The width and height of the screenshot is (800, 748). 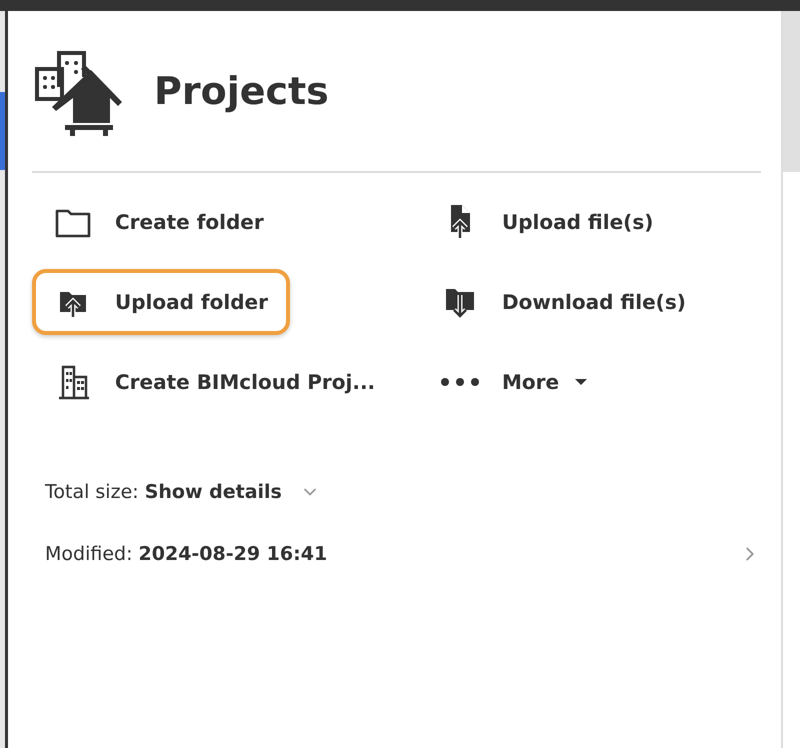 What do you see at coordinates (161, 302) in the screenshot?
I see `action-button: Upload folder` at bounding box center [161, 302].